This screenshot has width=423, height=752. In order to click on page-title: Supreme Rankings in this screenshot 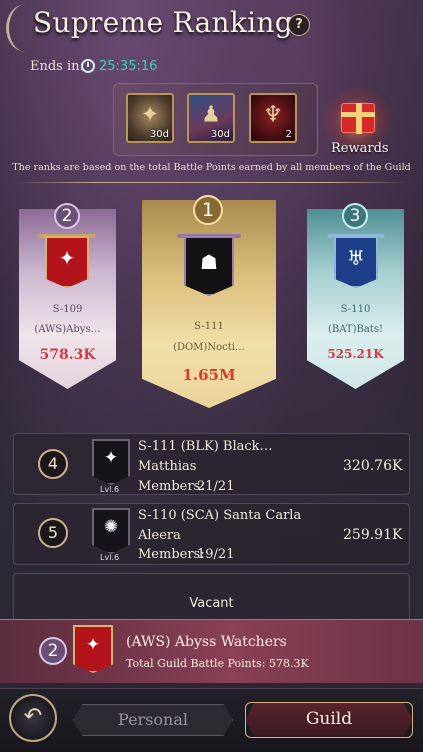, I will do `click(170, 22)`.